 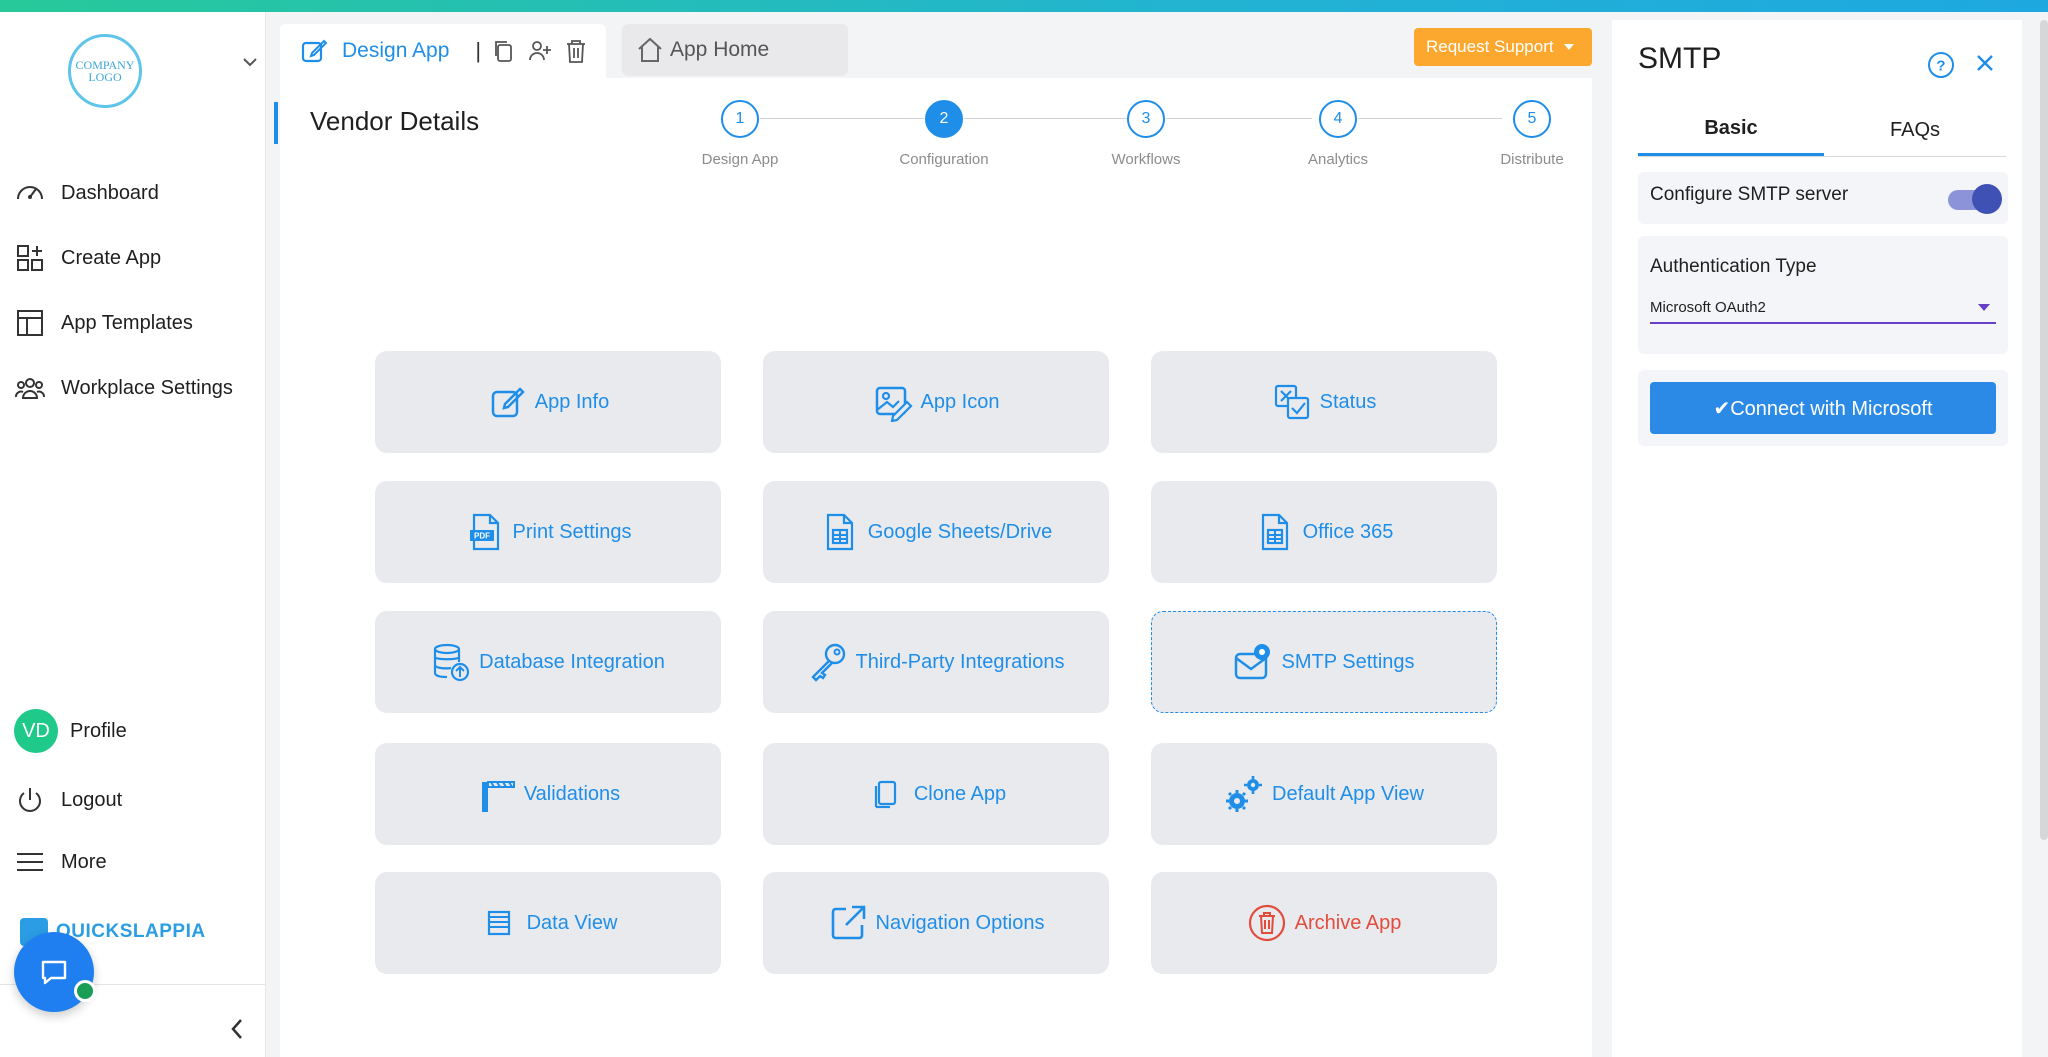 I want to click on auth-type-select: Microsoft OAuth2, so click(x=1823, y=308).